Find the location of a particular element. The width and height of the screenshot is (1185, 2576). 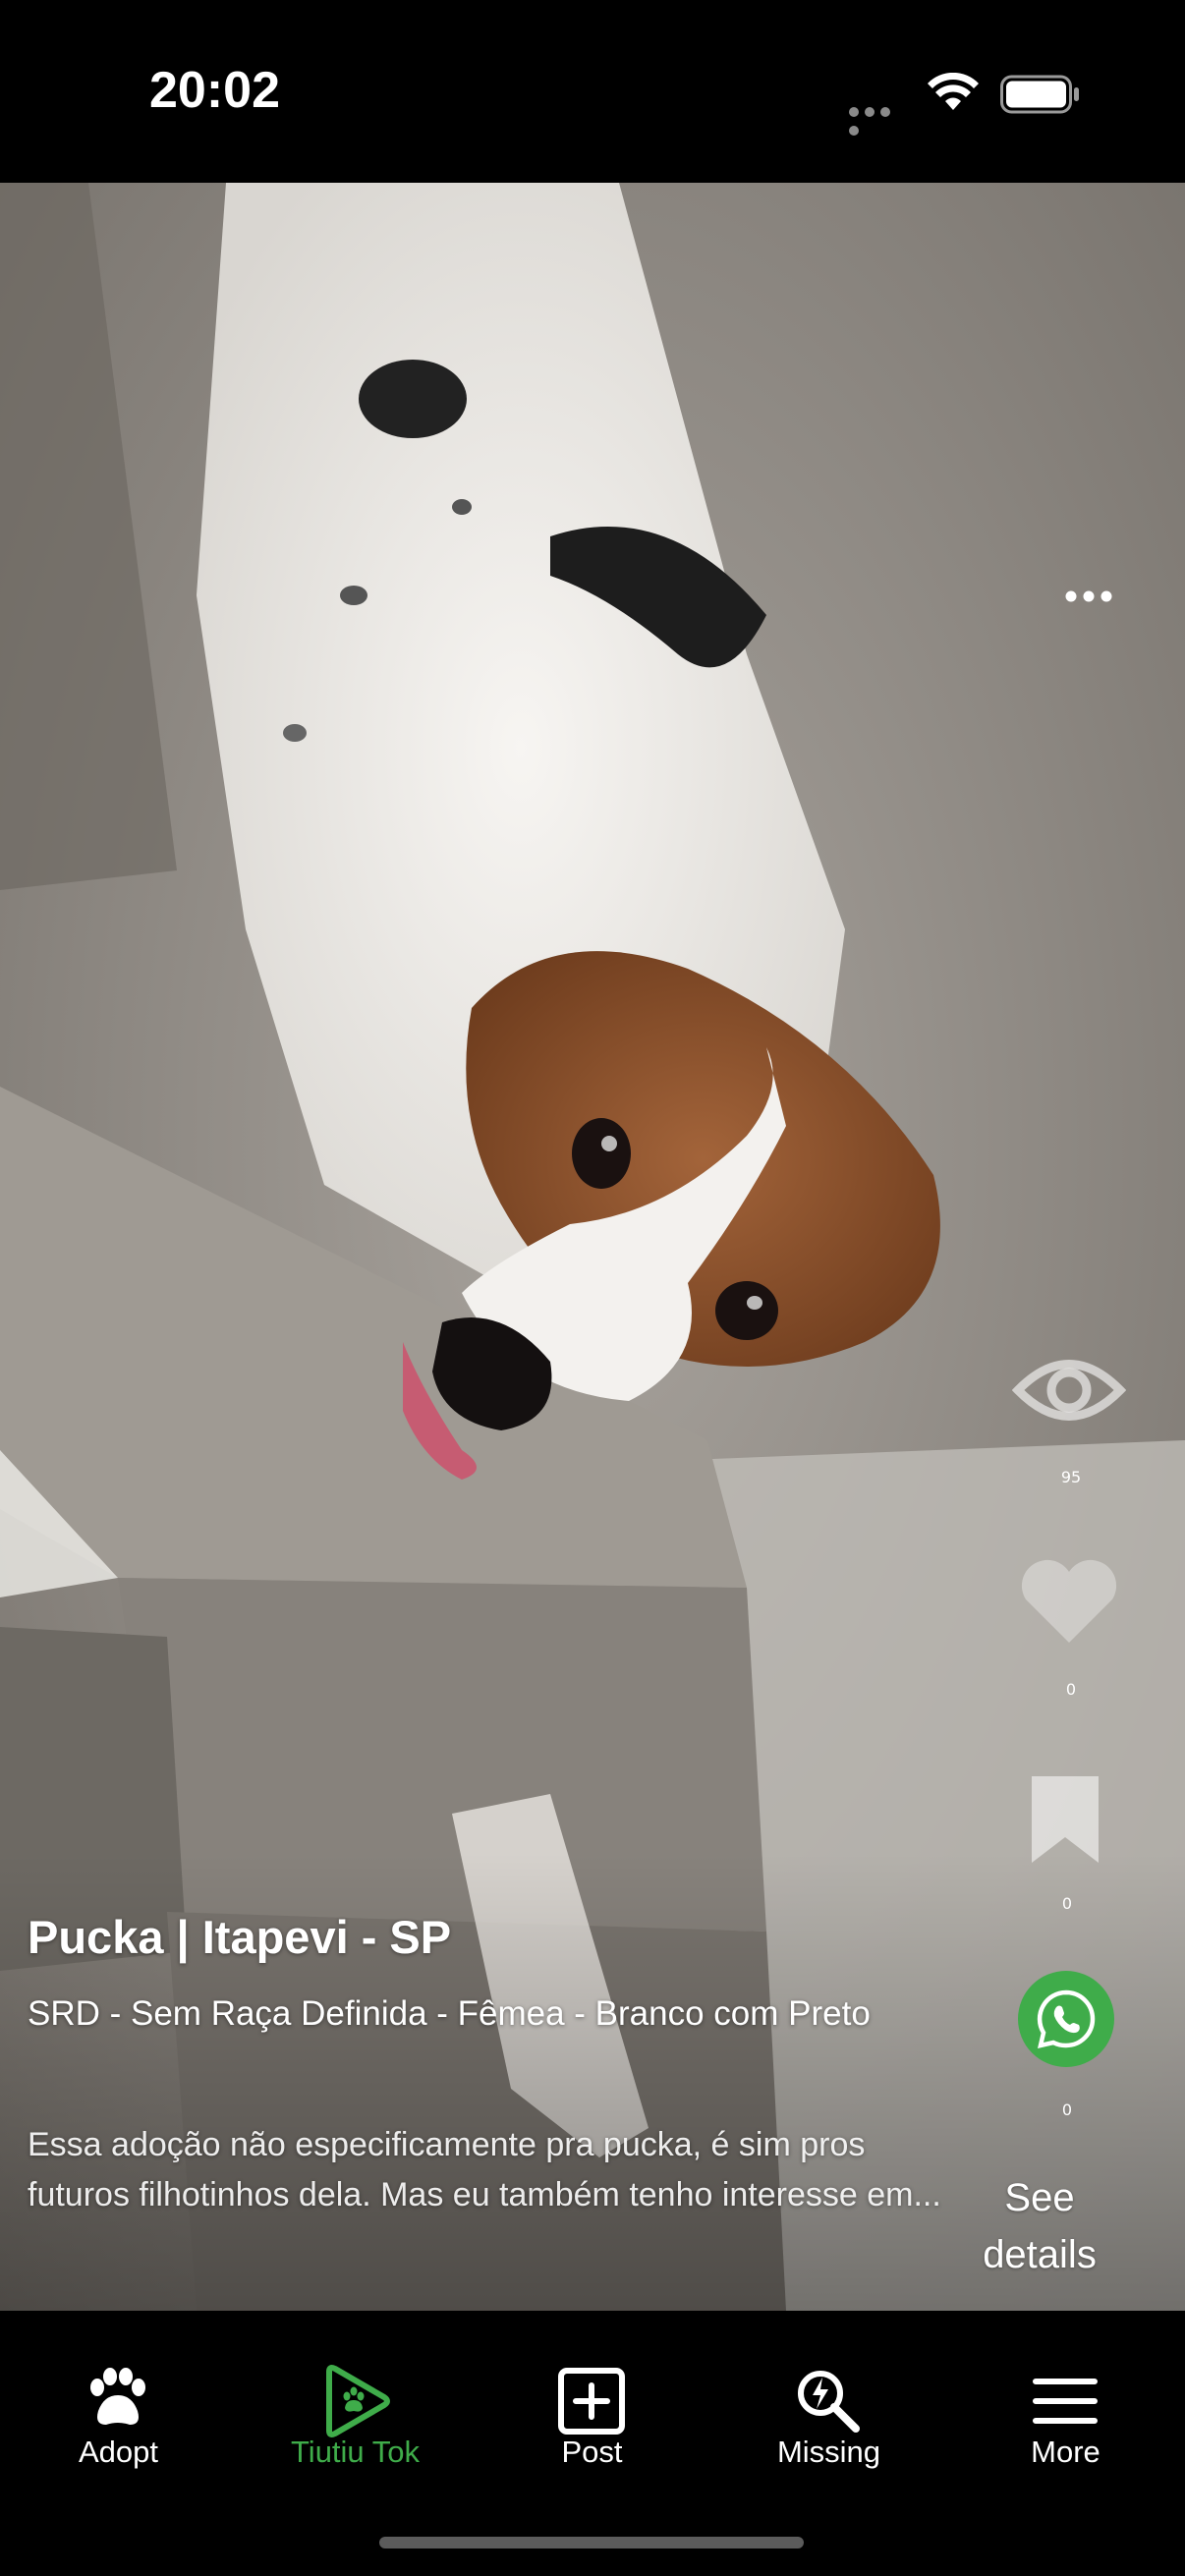

tab-adopt: Adopt is located at coordinates (119, 2404).